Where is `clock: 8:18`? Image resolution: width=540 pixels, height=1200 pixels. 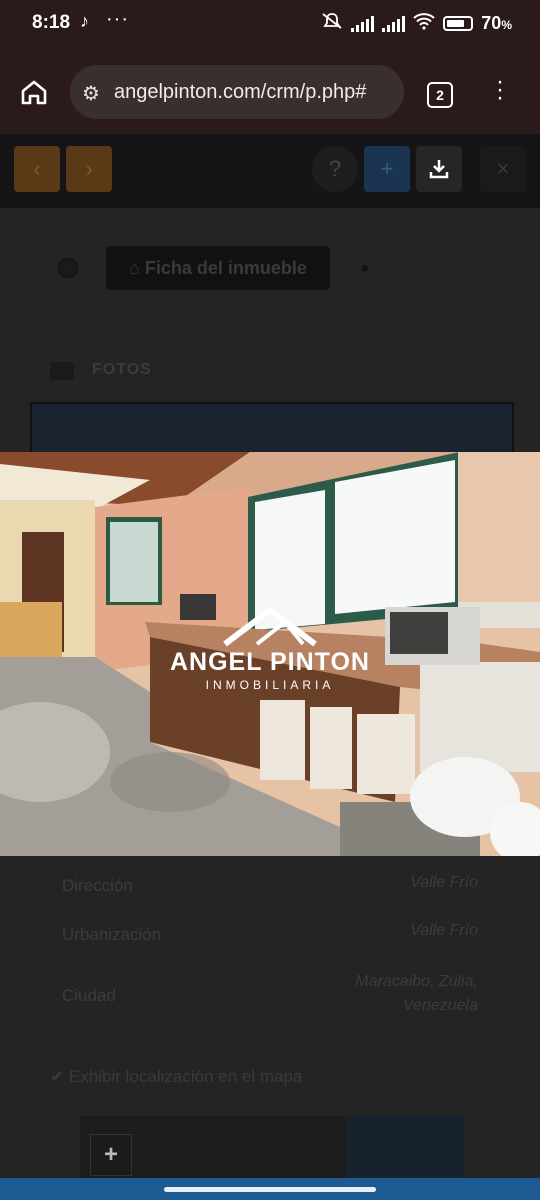 clock: 8:18 is located at coordinates (51, 22).